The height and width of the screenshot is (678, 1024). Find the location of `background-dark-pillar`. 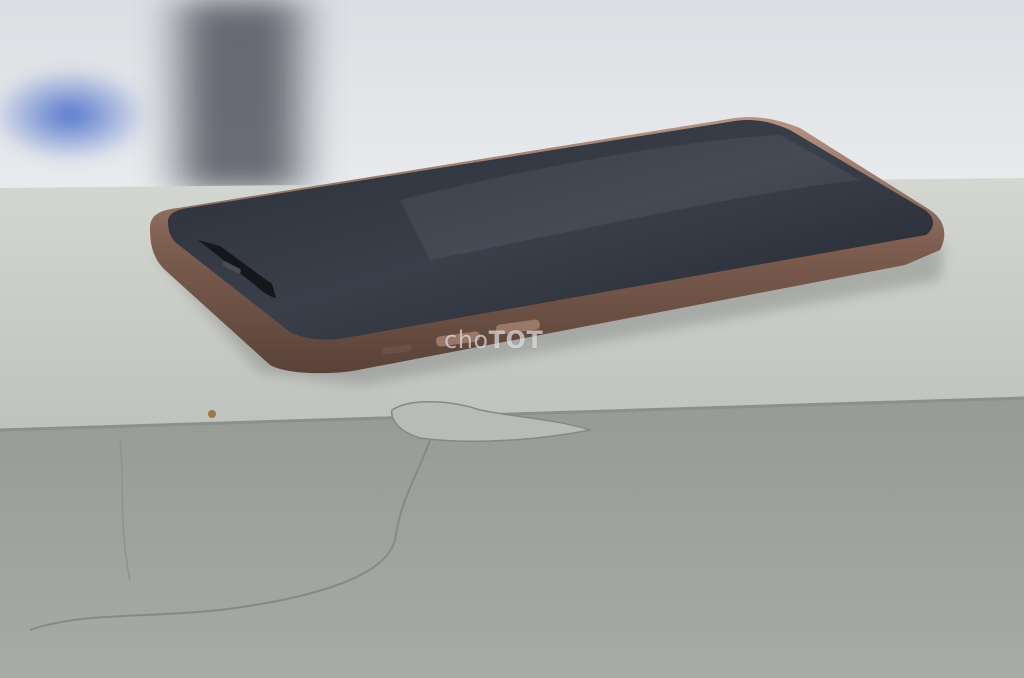

background-dark-pillar is located at coordinates (240, 95).